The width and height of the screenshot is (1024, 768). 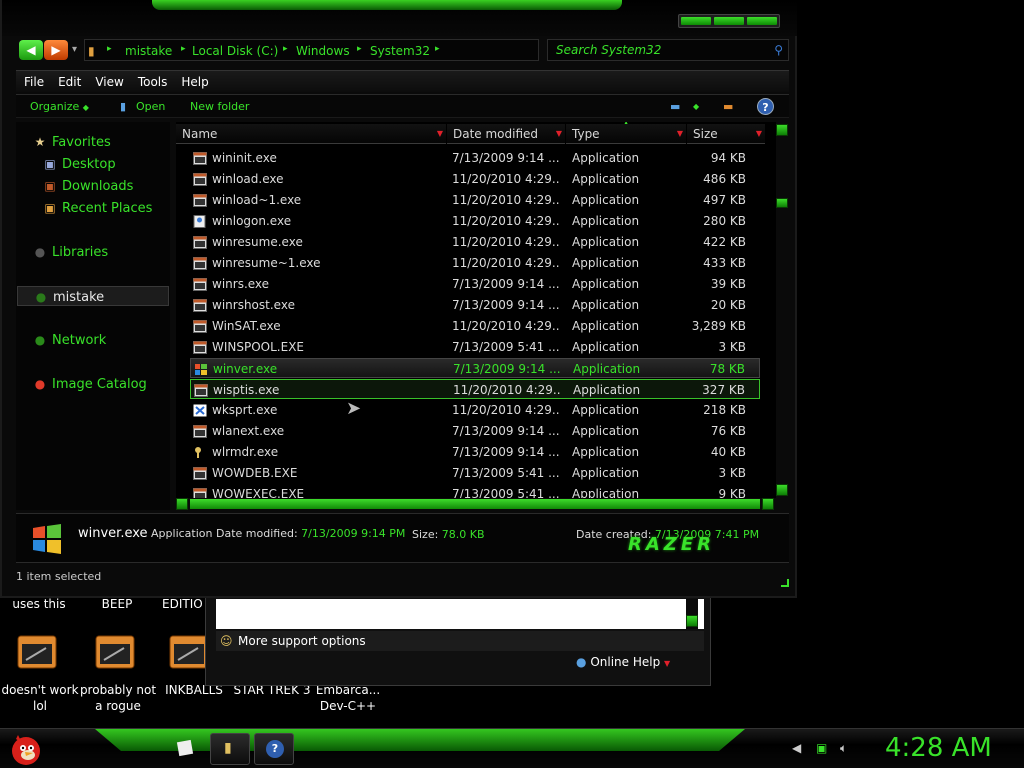 I want to click on help-taskbar-button: ?, so click(x=274, y=749).